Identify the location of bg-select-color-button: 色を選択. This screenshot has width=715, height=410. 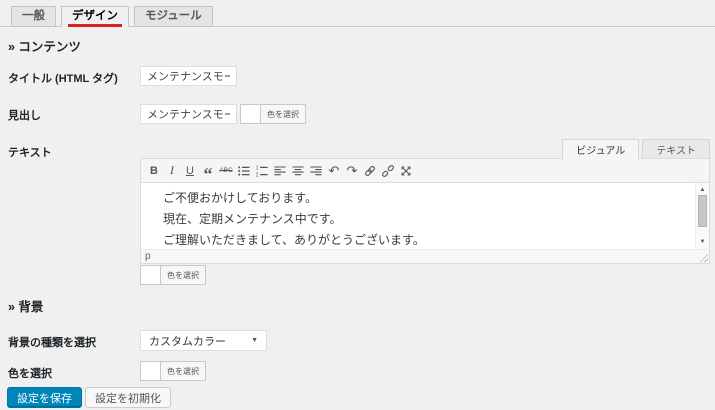
(183, 371).